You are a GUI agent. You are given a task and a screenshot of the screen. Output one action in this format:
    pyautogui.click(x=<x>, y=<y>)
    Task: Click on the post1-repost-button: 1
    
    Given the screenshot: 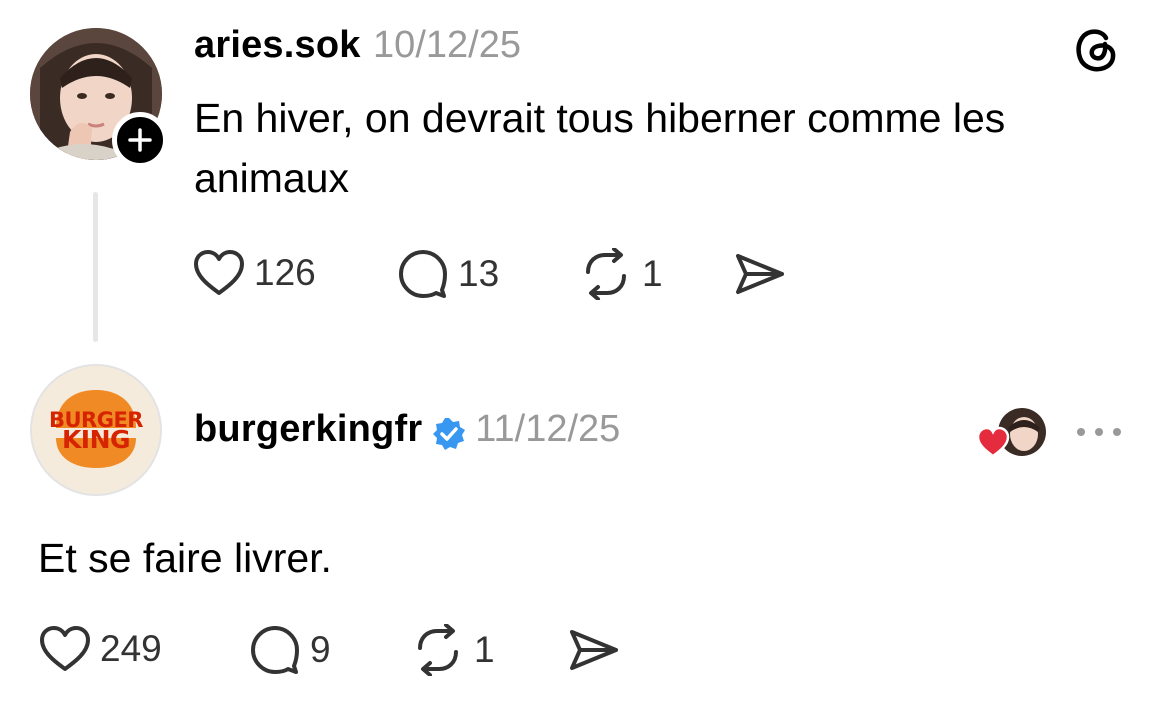 What is the action you would take?
    pyautogui.click(x=620, y=274)
    